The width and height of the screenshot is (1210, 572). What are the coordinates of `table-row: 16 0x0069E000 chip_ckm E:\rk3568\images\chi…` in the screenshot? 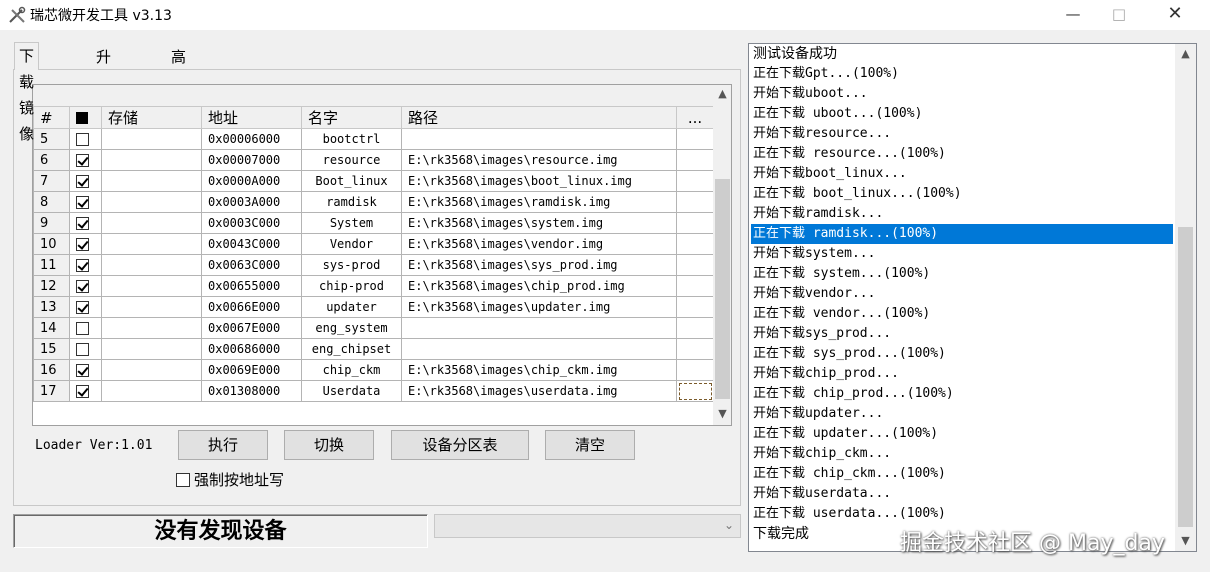 It's located at (373, 370).